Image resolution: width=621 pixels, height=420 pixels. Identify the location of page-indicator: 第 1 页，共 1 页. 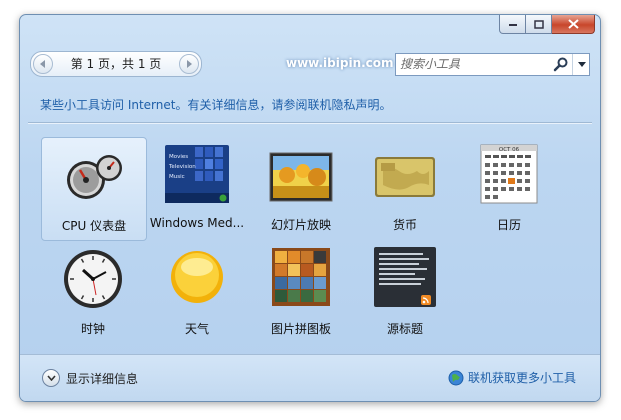
(116, 64).